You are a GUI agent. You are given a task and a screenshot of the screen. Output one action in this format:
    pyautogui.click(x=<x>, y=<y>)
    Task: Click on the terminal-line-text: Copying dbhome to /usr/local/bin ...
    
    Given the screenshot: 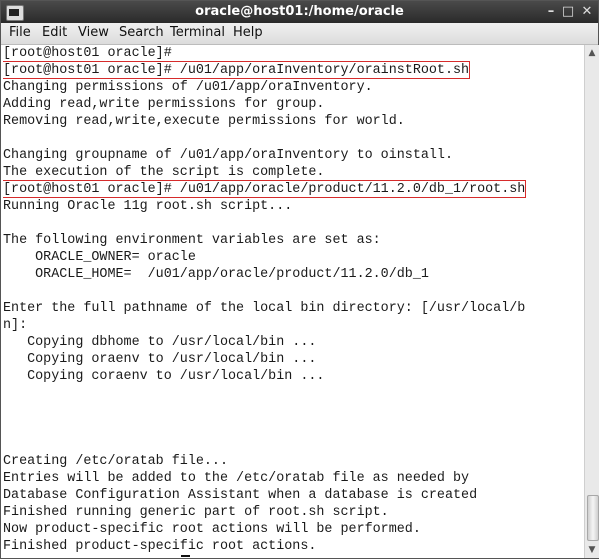 What is the action you would take?
    pyautogui.click(x=160, y=342)
    